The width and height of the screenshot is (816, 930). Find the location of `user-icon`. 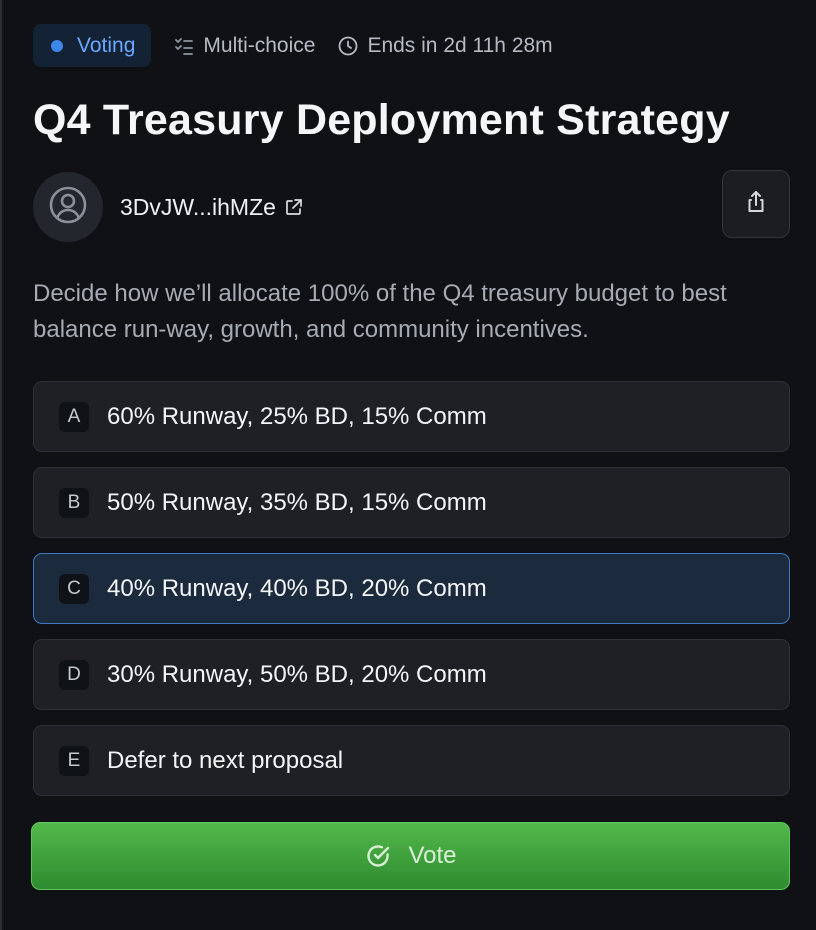

user-icon is located at coordinates (68, 207).